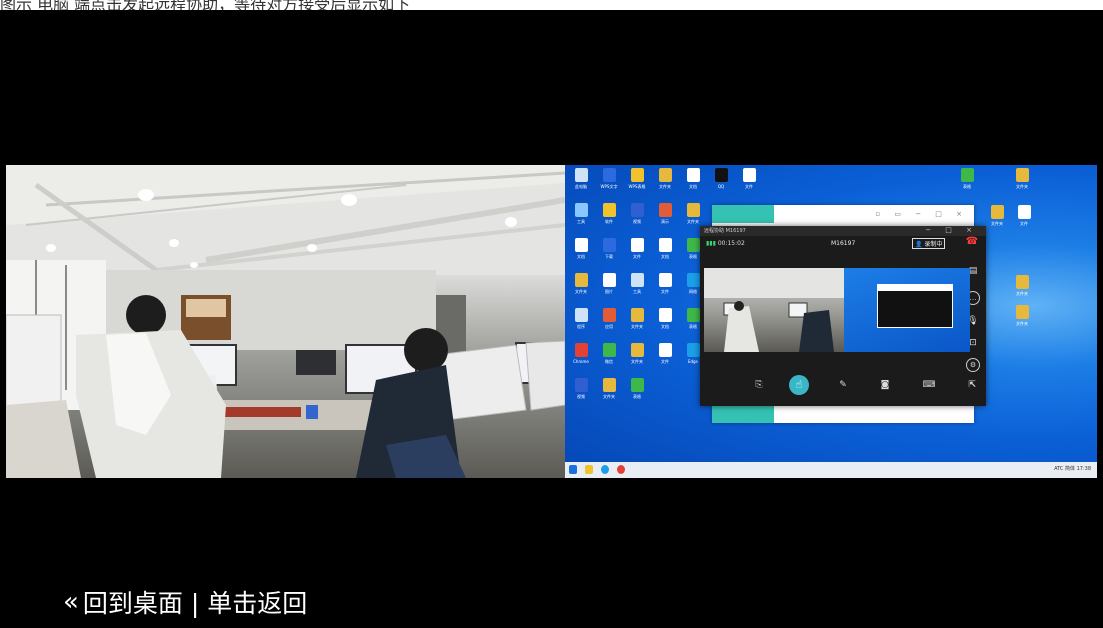  I want to click on chrome-icon, so click(621, 469).